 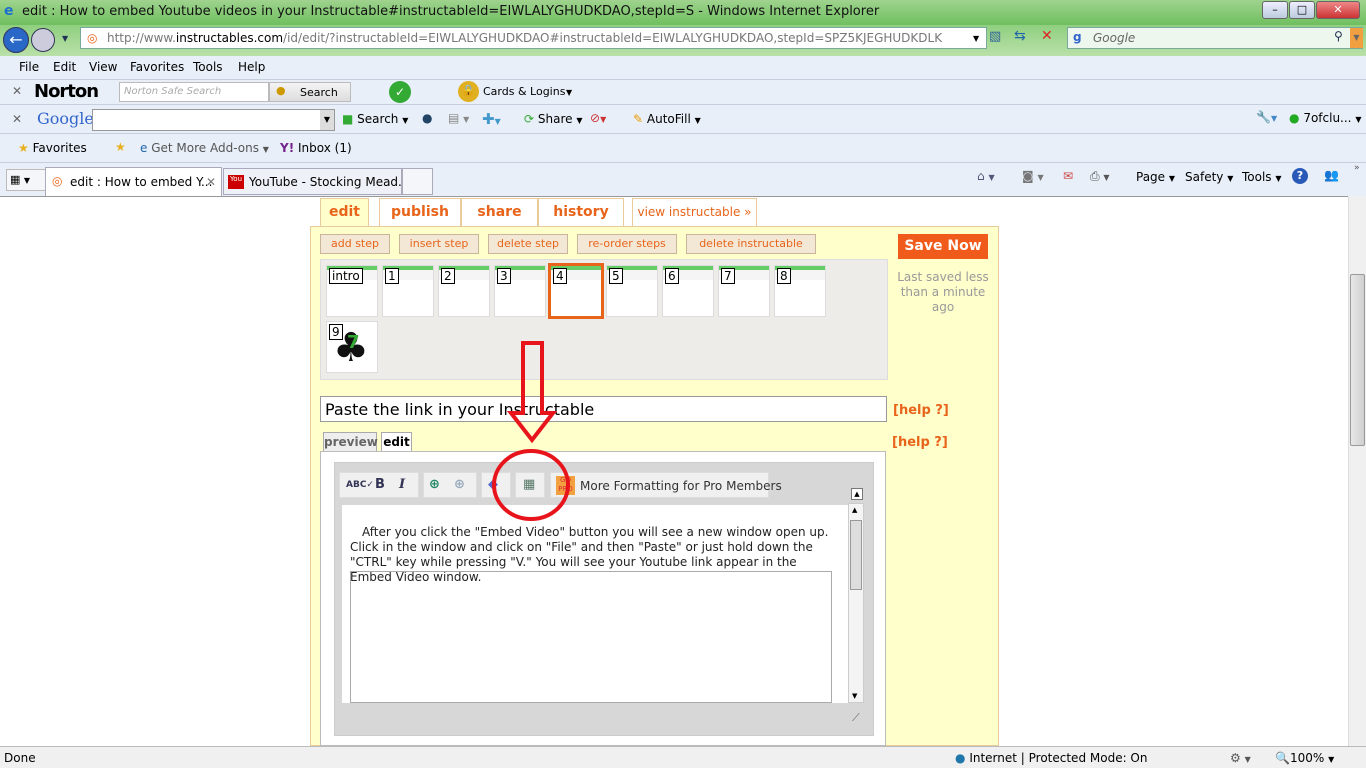 What do you see at coordinates (1051, 758) in the screenshot?
I see `security-zone: ● Internet | Protected Mode: On` at bounding box center [1051, 758].